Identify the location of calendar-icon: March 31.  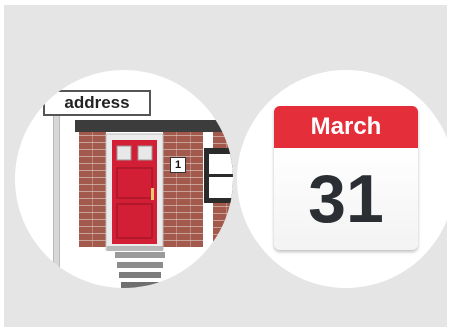
(346, 178).